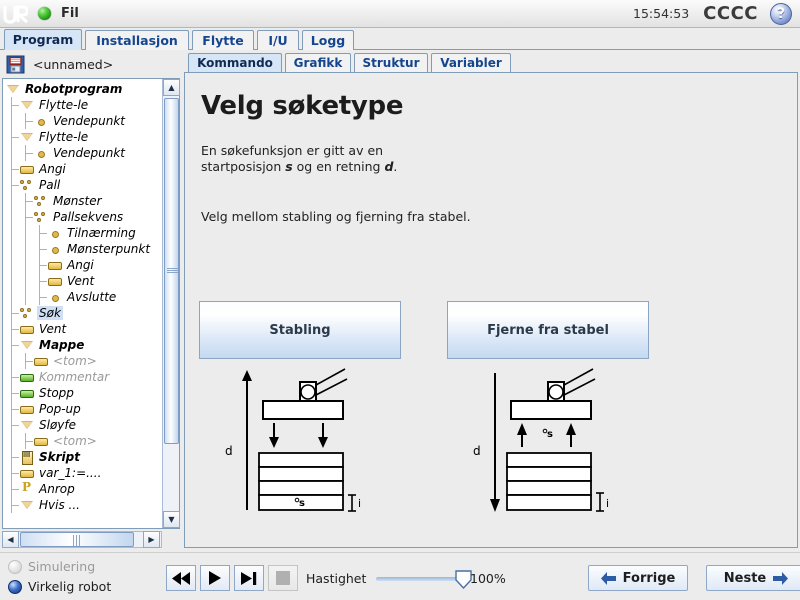  What do you see at coordinates (215, 578) in the screenshot?
I see `play-button` at bounding box center [215, 578].